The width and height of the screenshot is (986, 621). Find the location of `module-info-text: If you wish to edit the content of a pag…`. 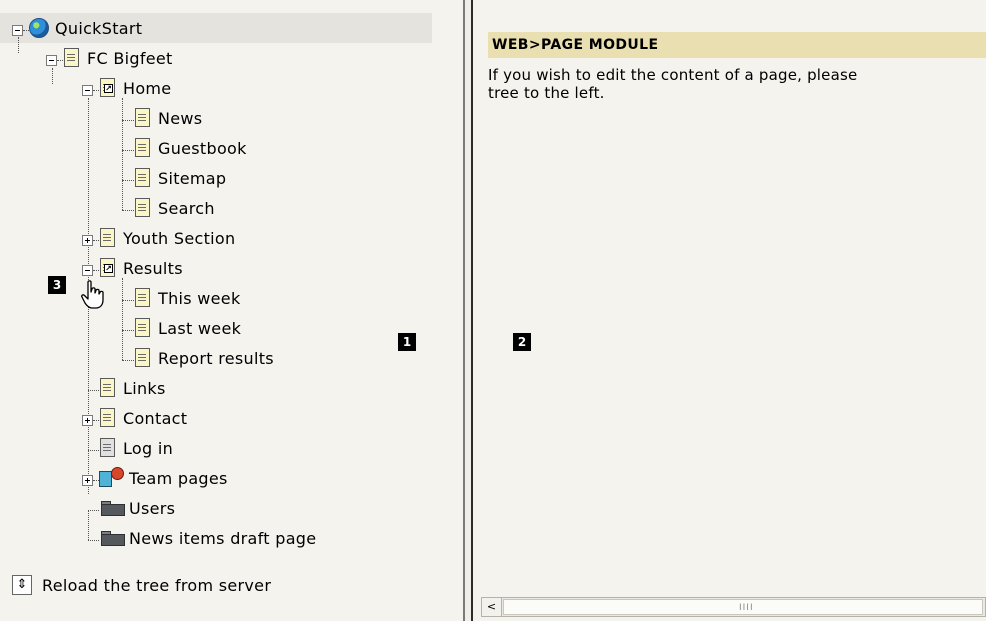

module-info-text: If you wish to edit the content of a pag… is located at coordinates (673, 84).